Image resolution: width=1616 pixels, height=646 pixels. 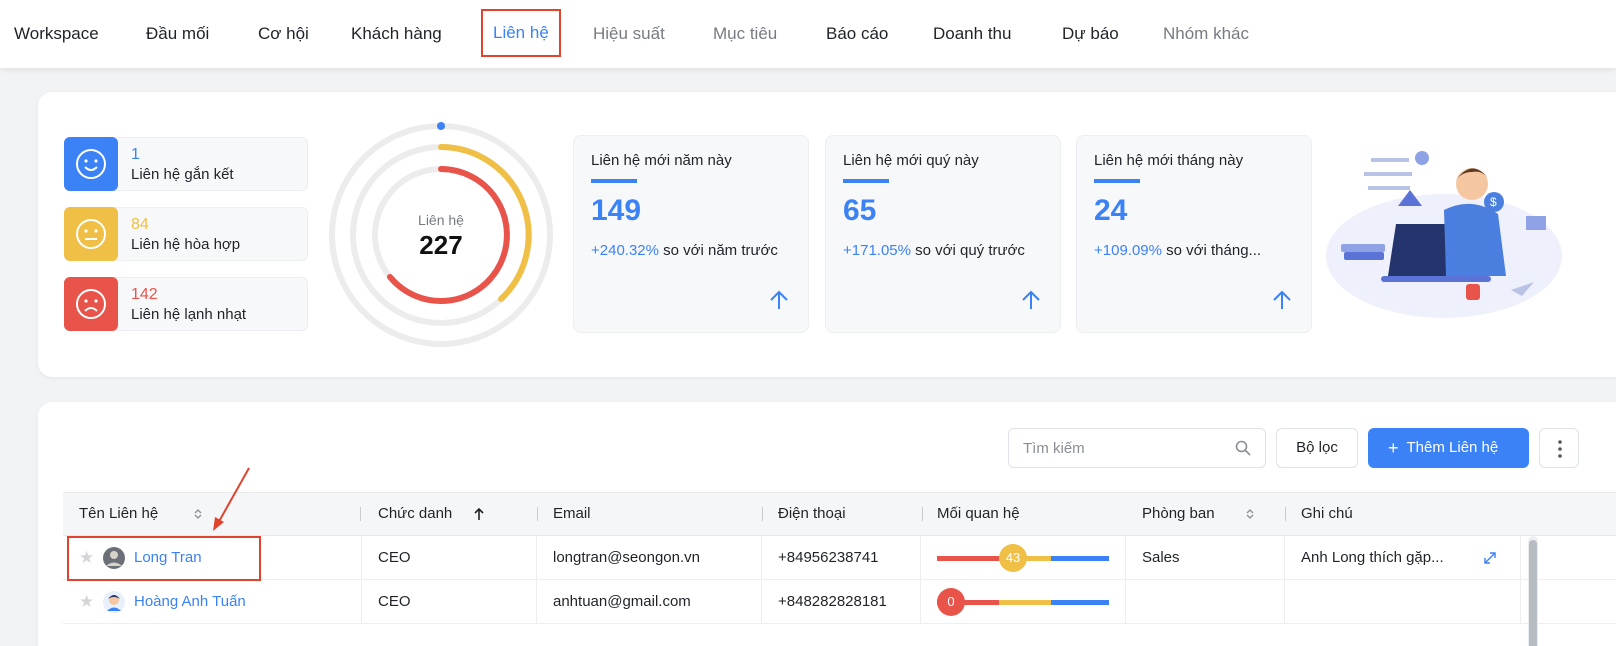 What do you see at coordinates (684, 250) in the screenshot?
I see `stat-year-compare: +240.32% so với năm trước` at bounding box center [684, 250].